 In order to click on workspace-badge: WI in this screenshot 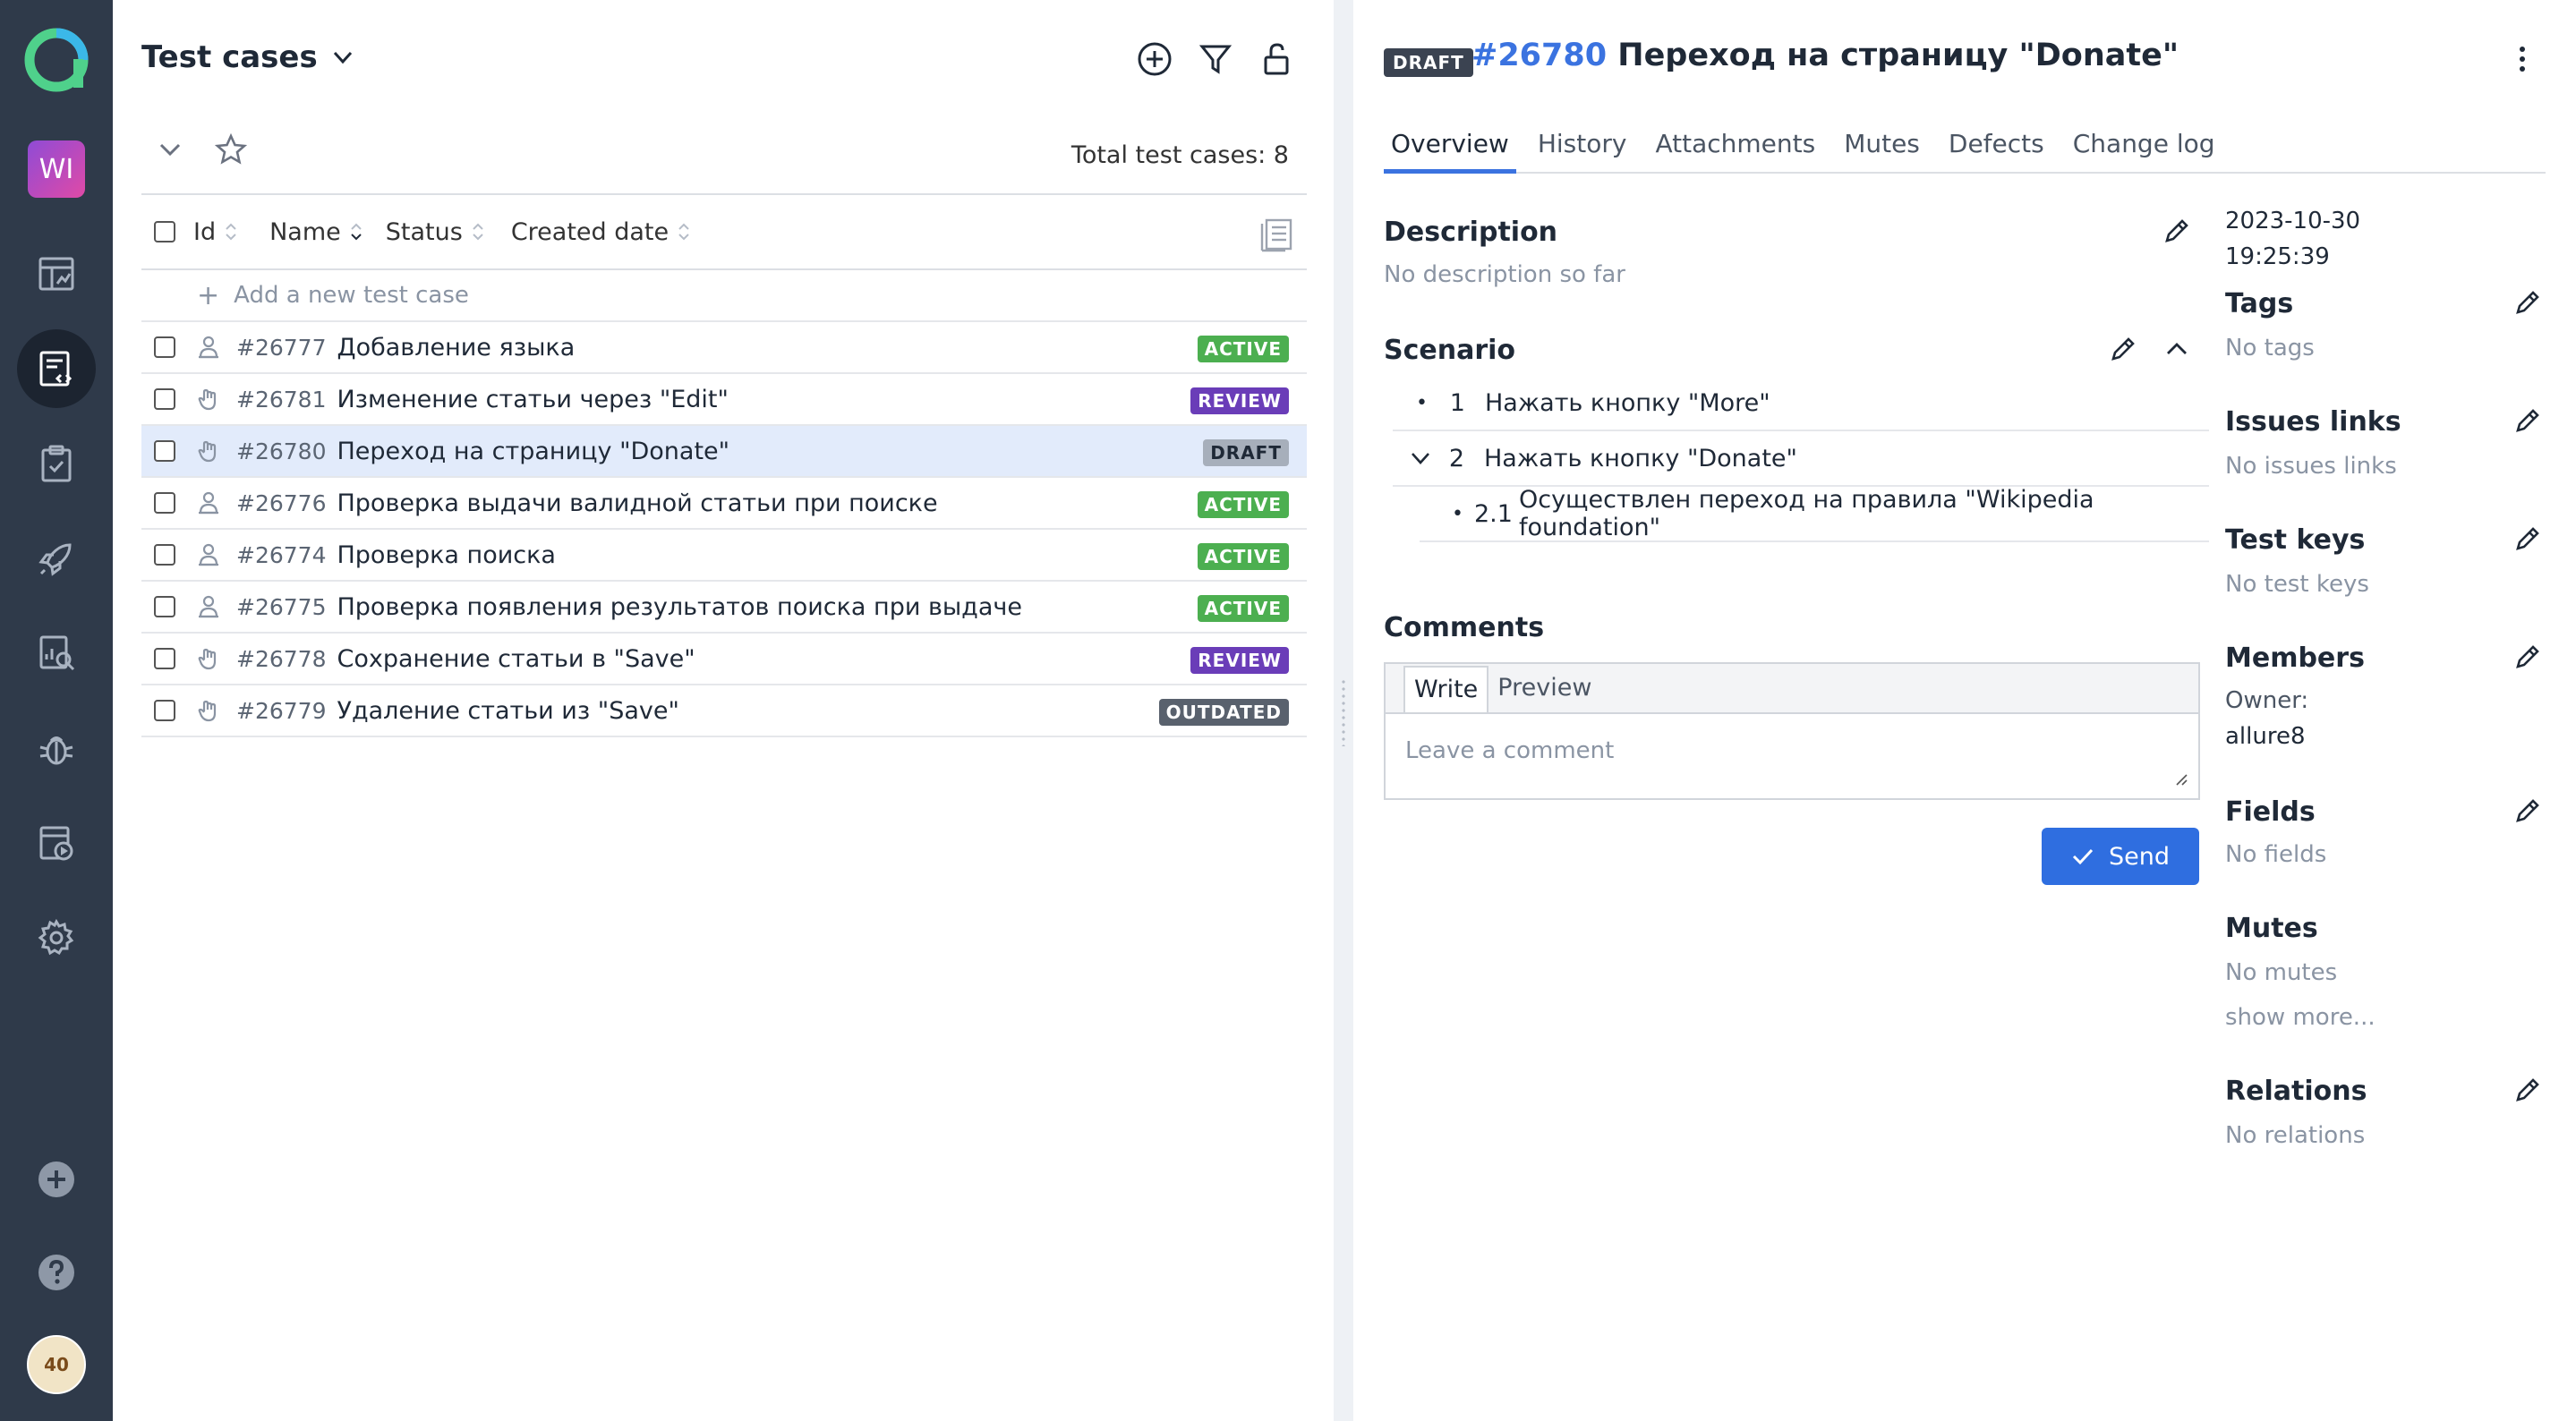, I will do `click(56, 169)`.